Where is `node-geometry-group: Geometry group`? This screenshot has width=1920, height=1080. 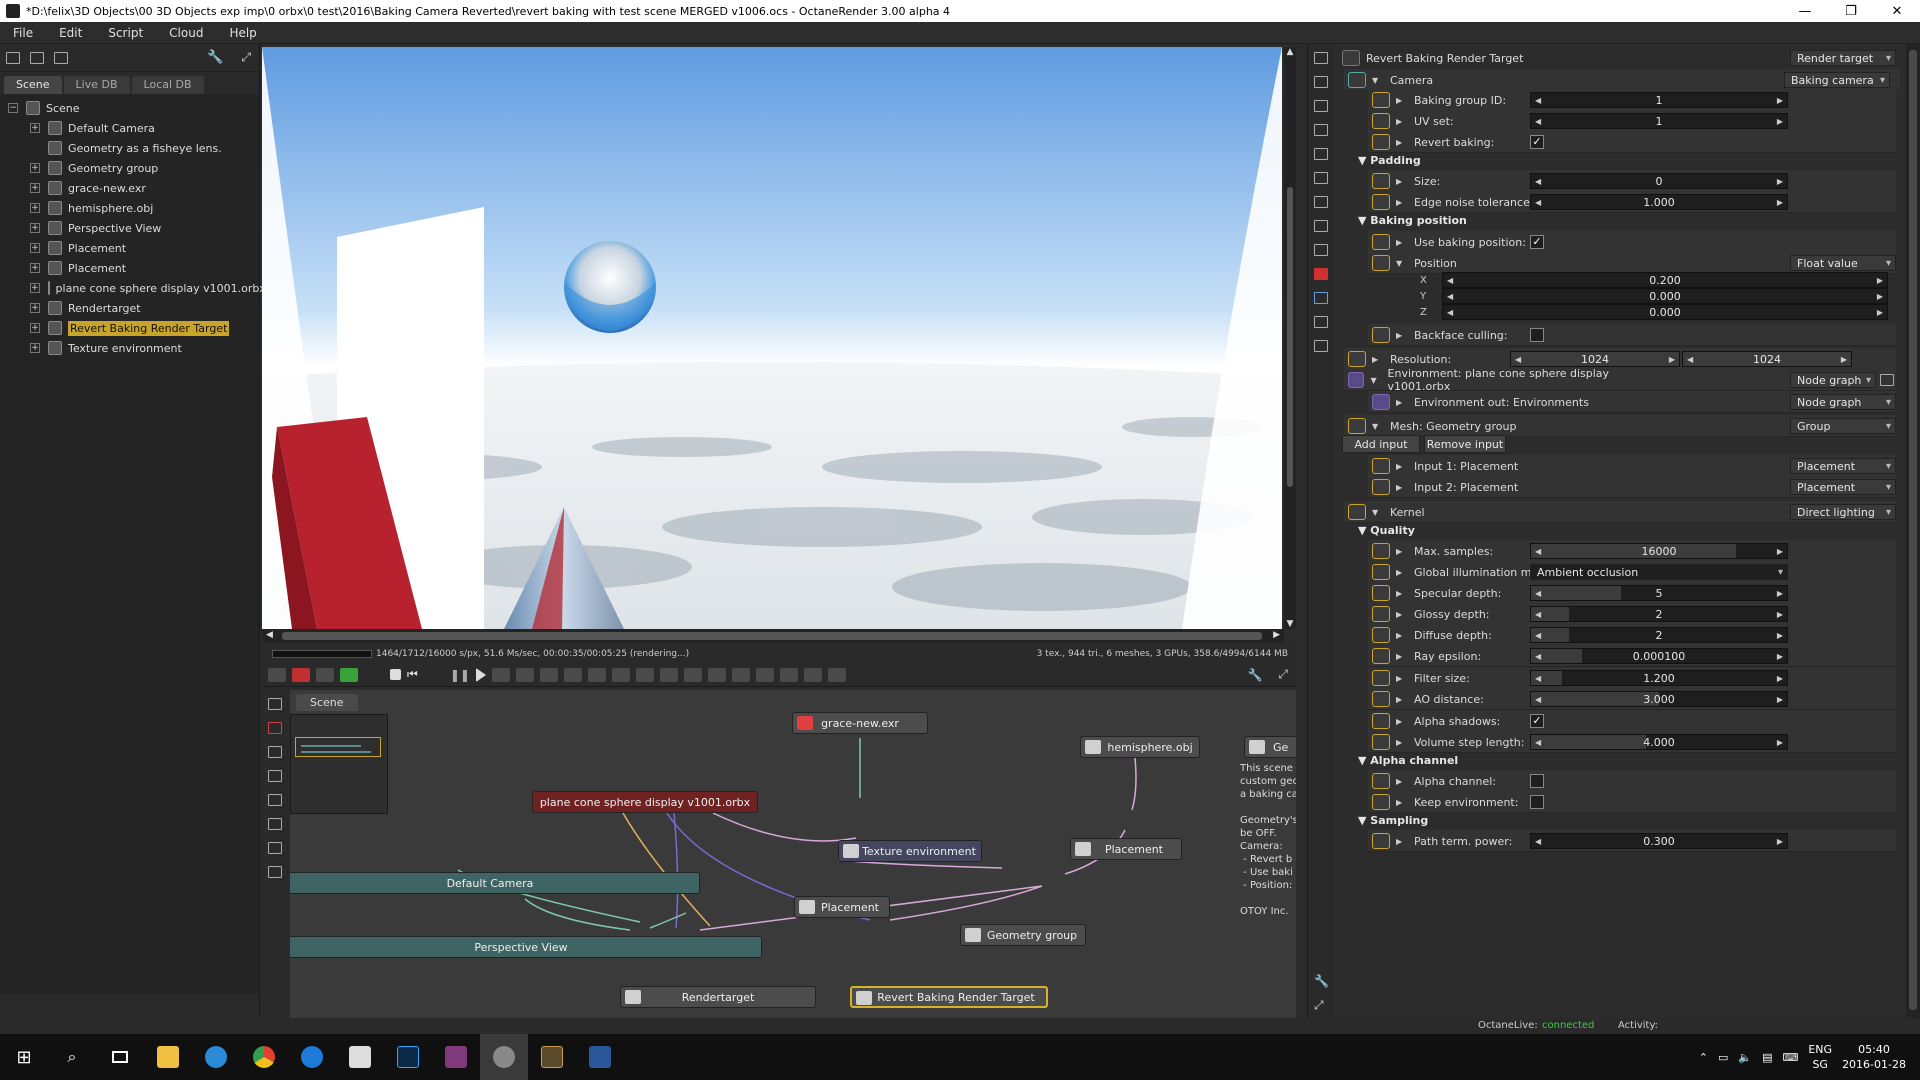
node-geometry-group: Geometry group is located at coordinates (1023, 935).